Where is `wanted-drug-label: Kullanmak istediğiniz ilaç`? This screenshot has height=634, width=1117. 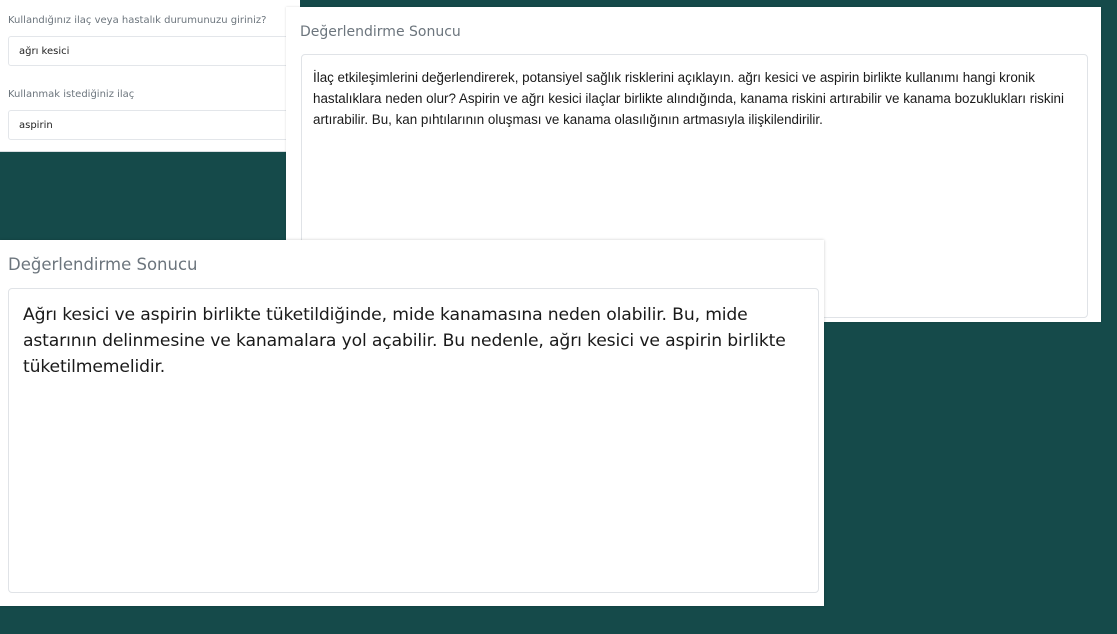
wanted-drug-label: Kullanmak istediğiniz ilaç is located at coordinates (71, 94).